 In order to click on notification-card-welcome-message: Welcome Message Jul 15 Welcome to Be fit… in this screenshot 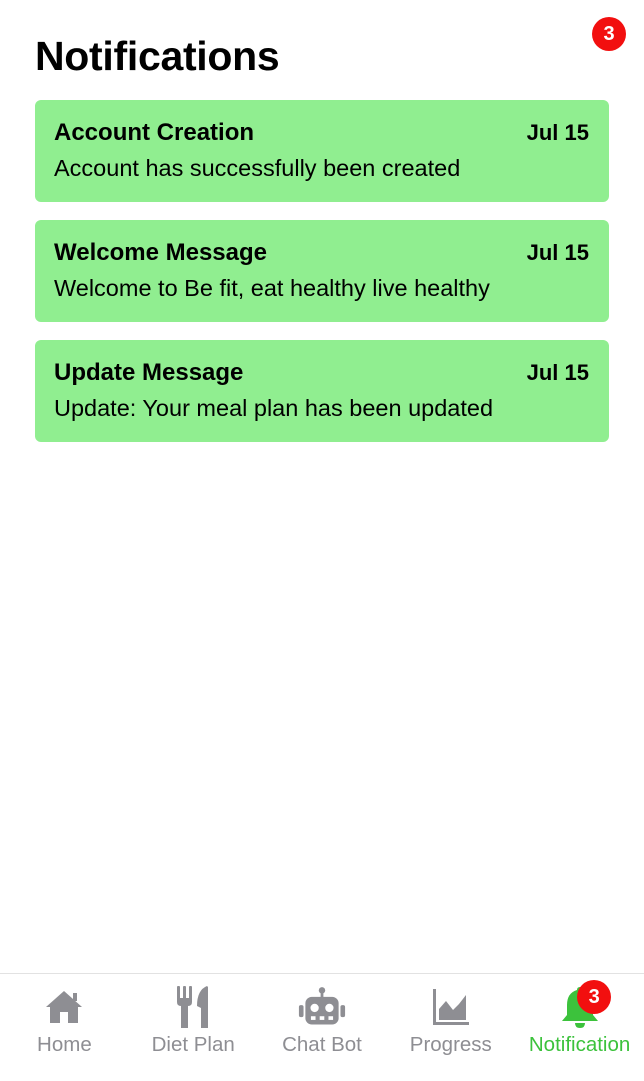, I will do `click(322, 271)`.